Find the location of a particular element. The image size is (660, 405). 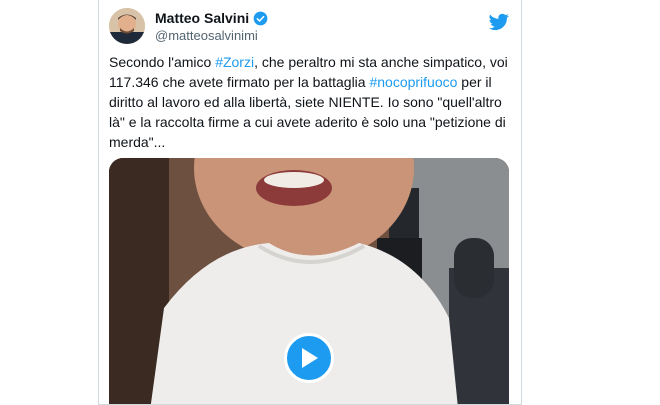

twitter-bird-icon is located at coordinates (499, 22).